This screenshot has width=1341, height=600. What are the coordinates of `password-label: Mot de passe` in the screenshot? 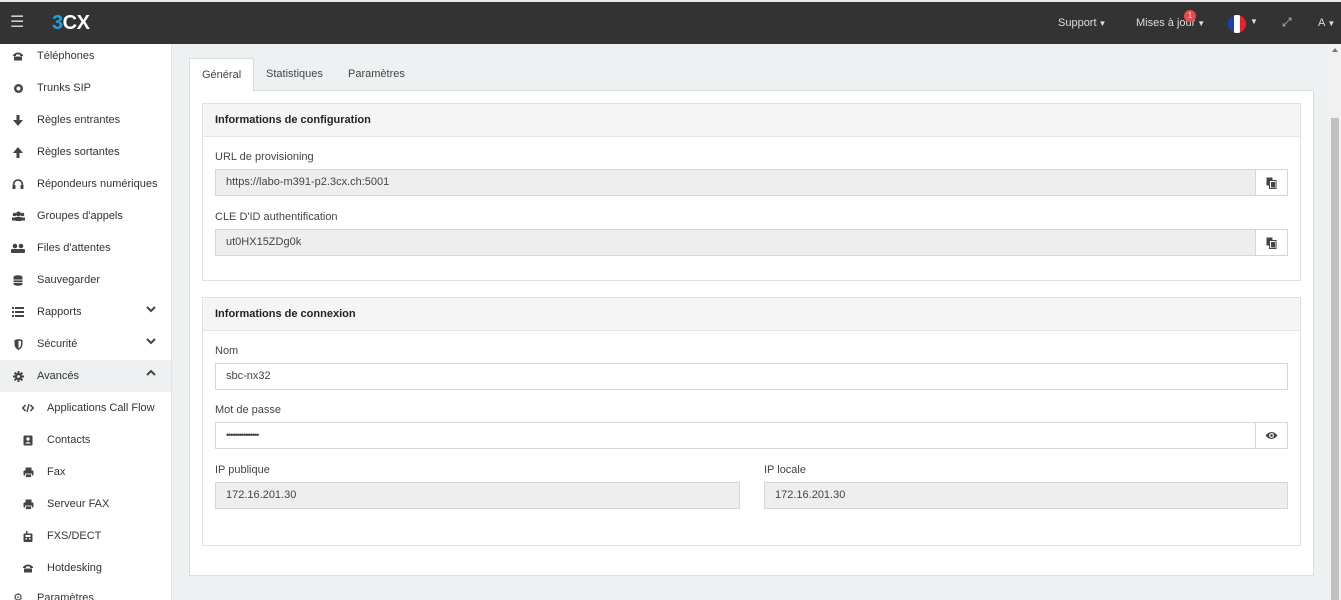 It's located at (248, 410).